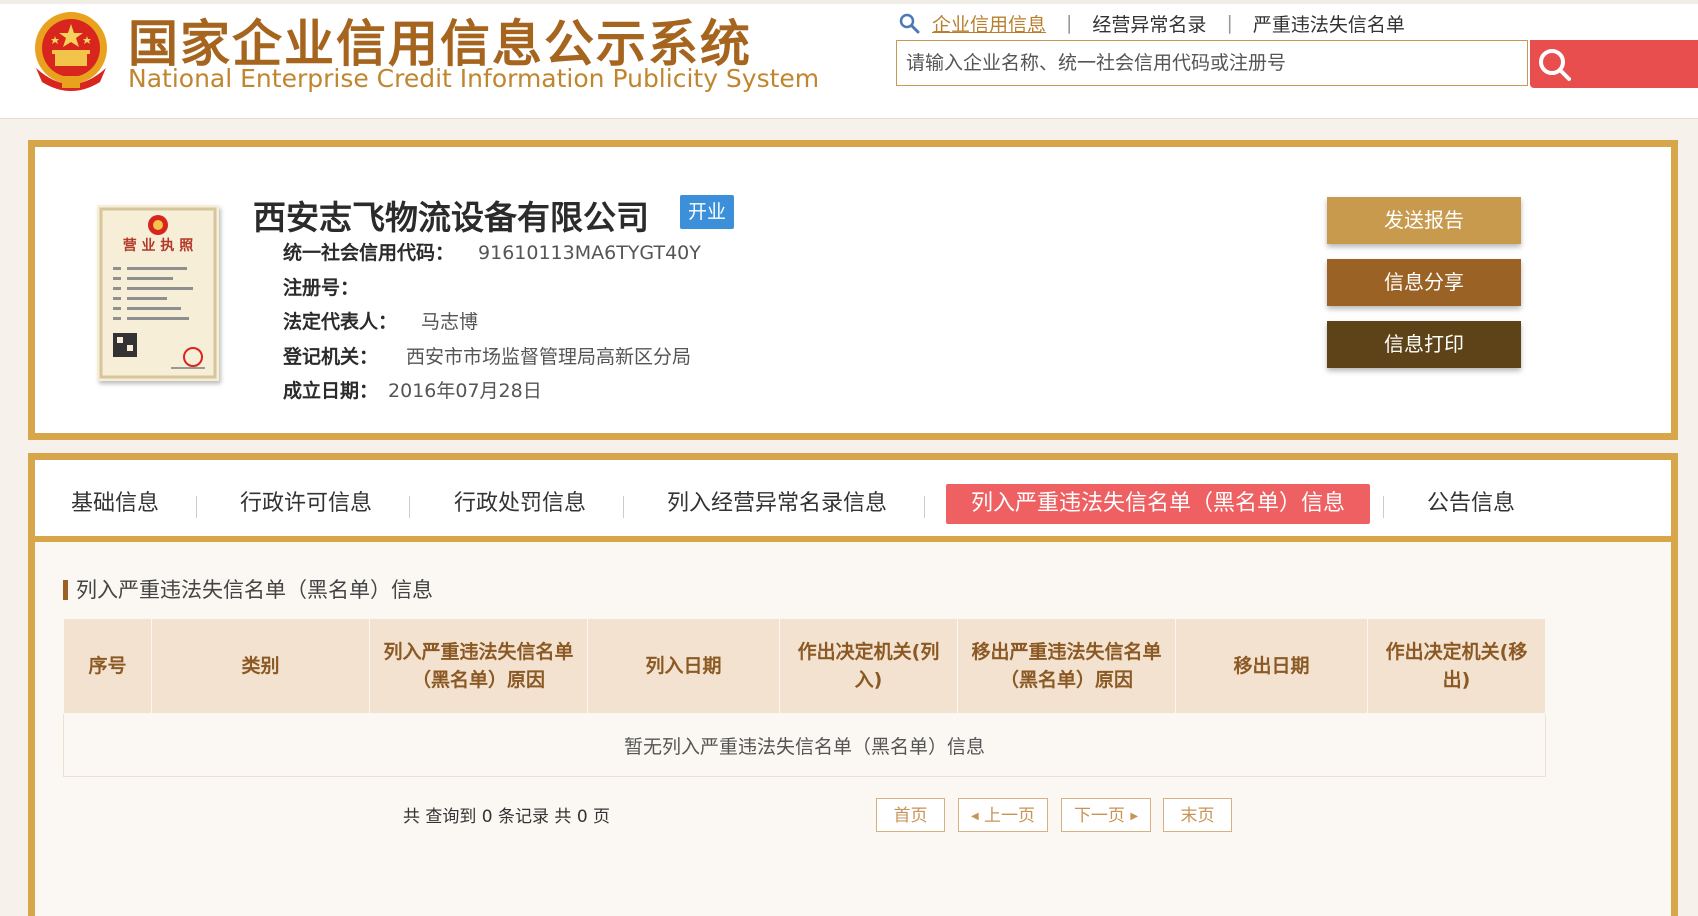  What do you see at coordinates (115, 504) in the screenshot?
I see `tab-basic-info: 基础信息` at bounding box center [115, 504].